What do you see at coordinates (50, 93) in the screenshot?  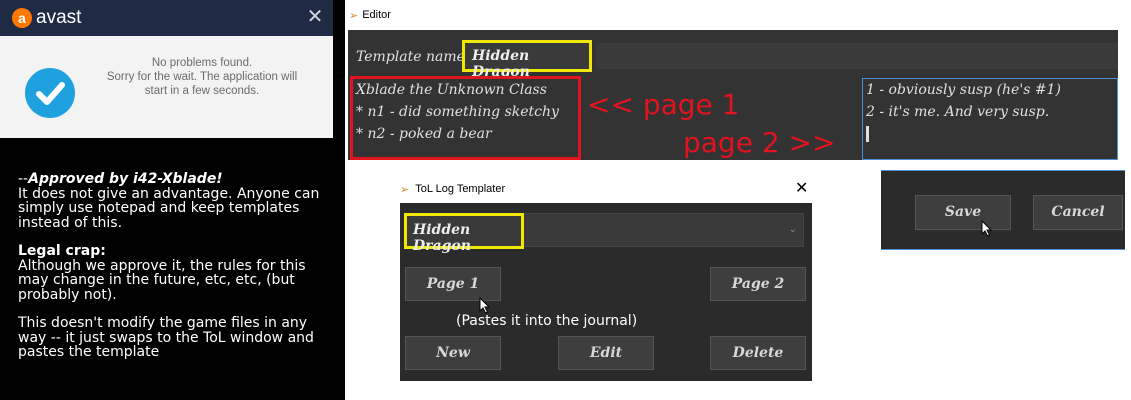 I see `check-circle-icon` at bounding box center [50, 93].